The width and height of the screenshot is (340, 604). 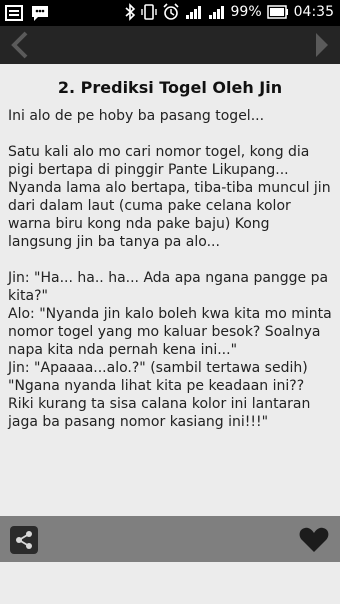 What do you see at coordinates (14, 13) in the screenshot?
I see `notification-square-icon` at bounding box center [14, 13].